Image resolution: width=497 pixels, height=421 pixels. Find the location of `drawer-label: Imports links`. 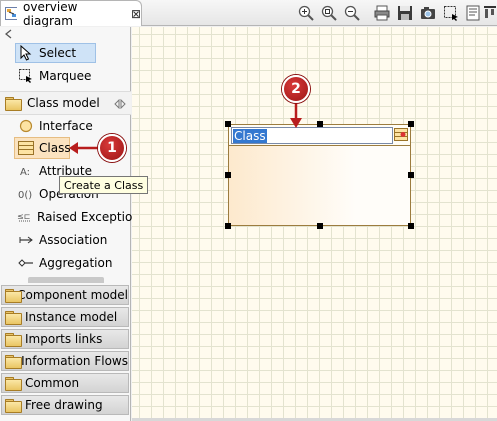

drawer-label: Imports links is located at coordinates (64, 339).